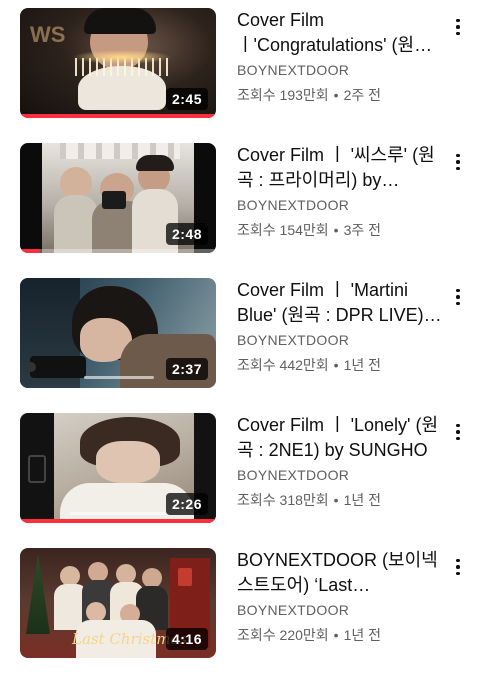 The image size is (480, 674). Describe the element at coordinates (362, 230) in the screenshot. I see `upload-age: 3주 전` at that location.